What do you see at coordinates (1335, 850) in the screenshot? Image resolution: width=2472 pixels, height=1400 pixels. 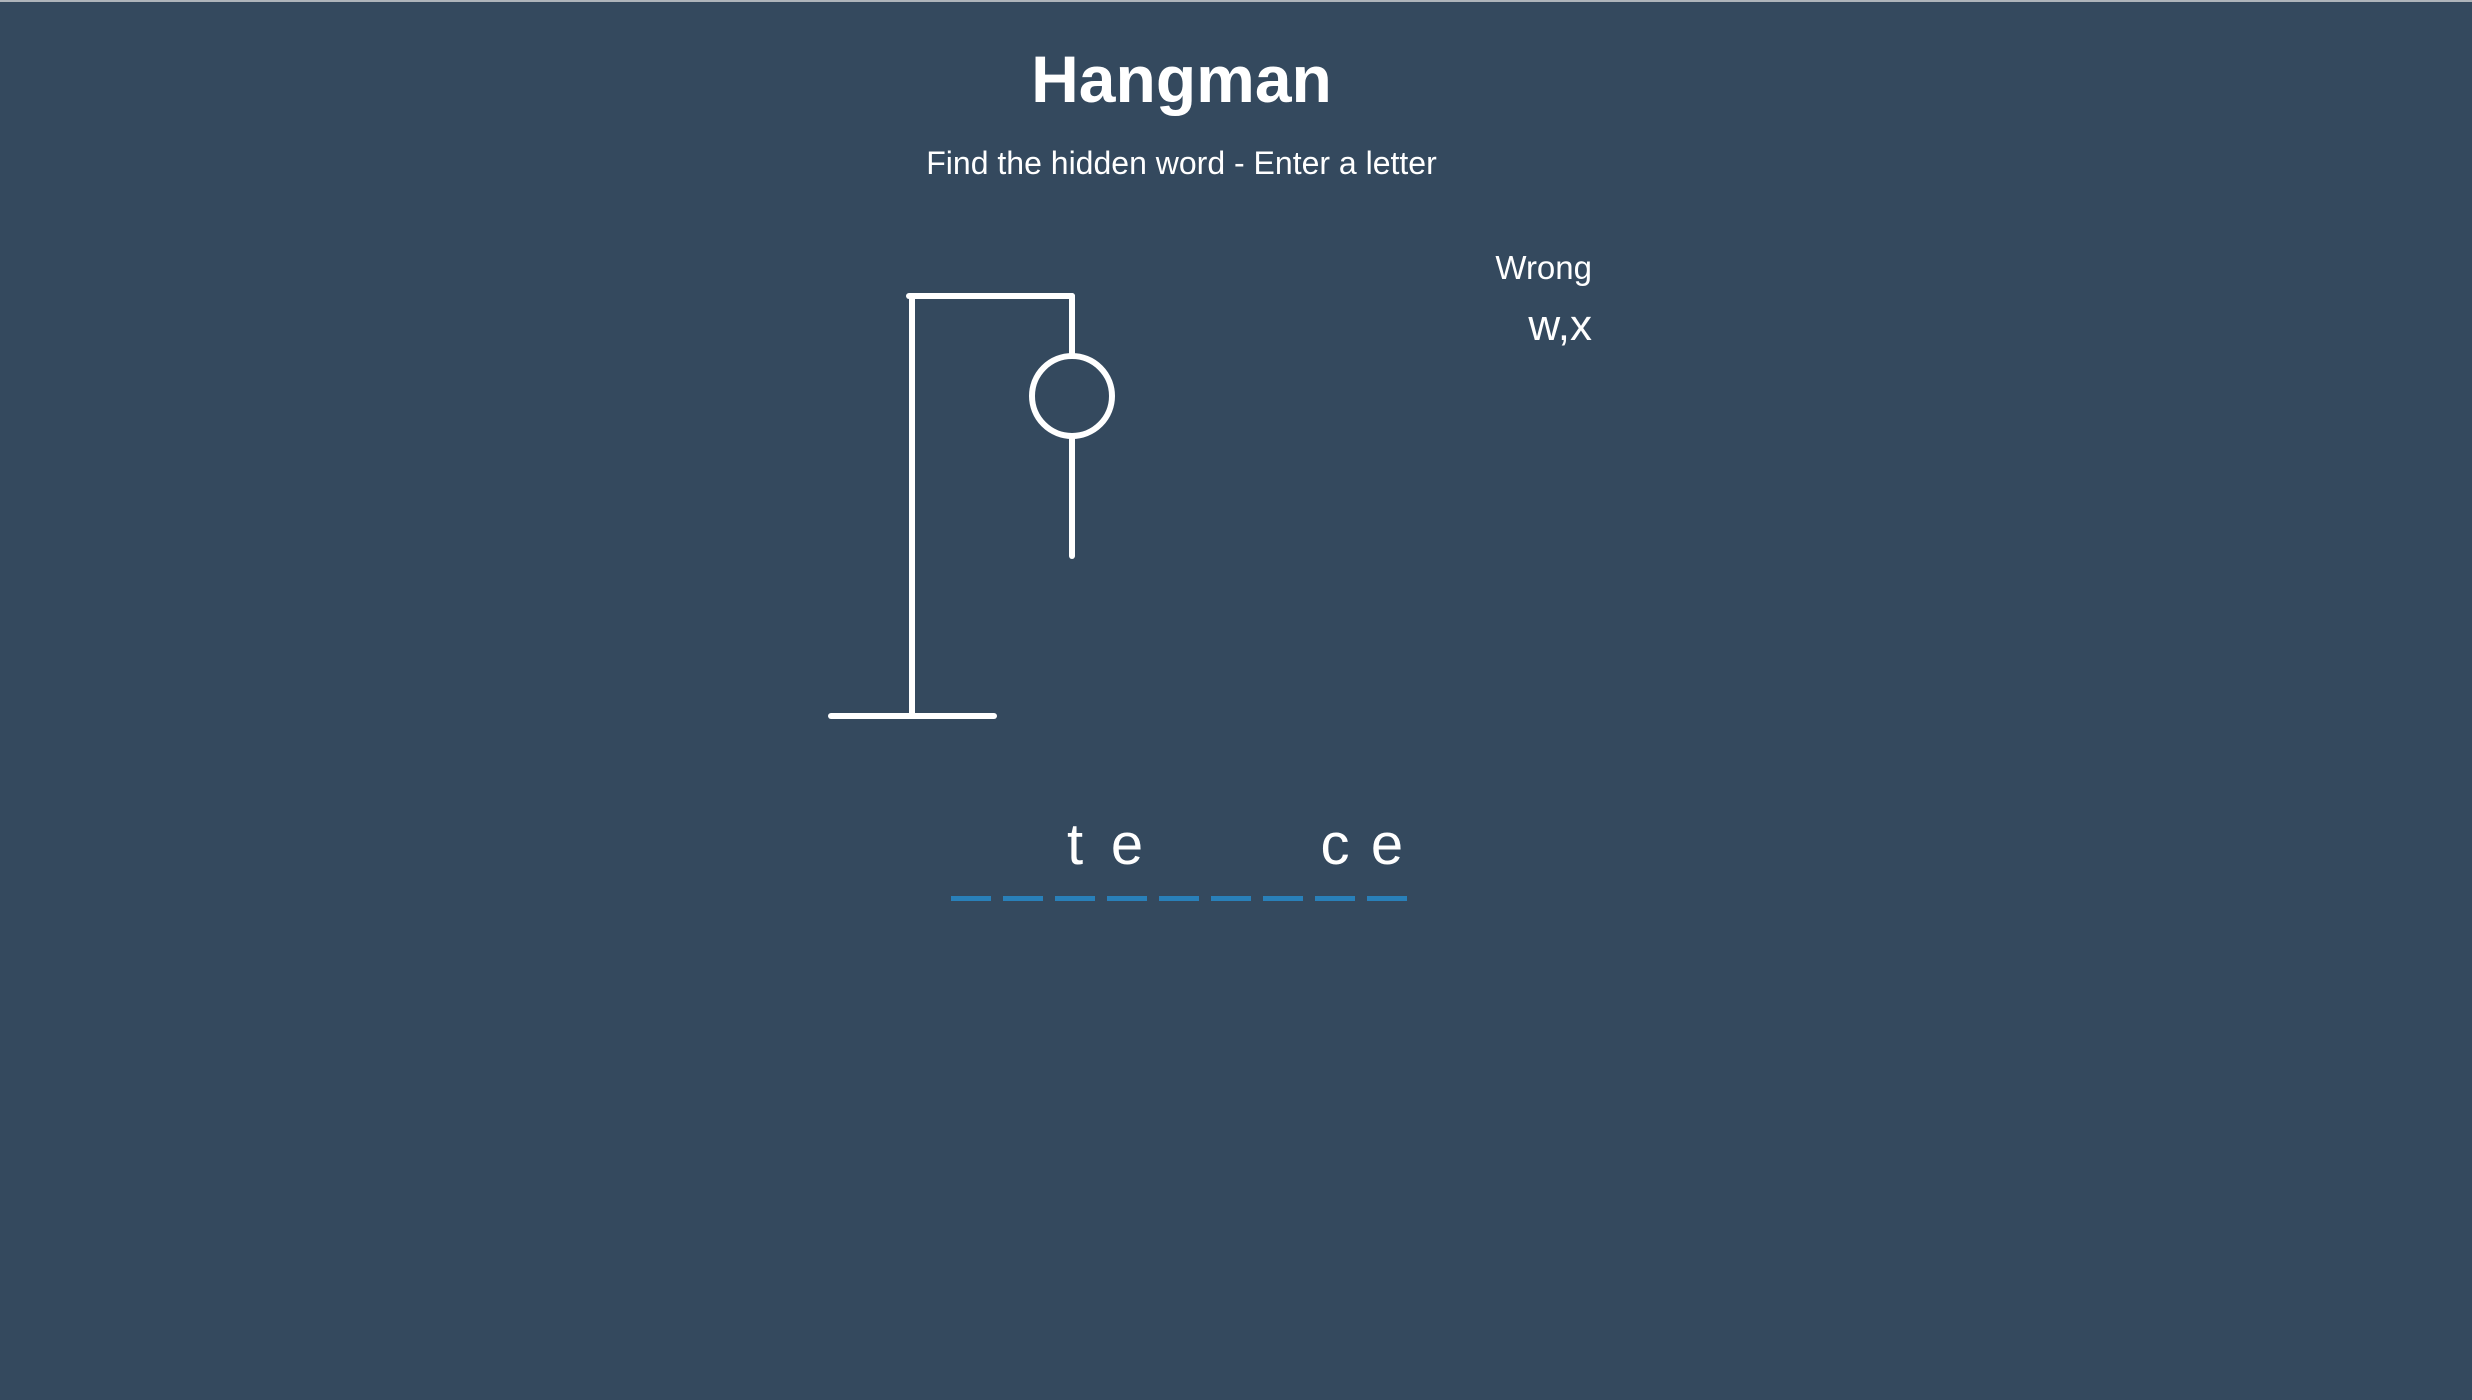 I see `letter-slot: c` at bounding box center [1335, 850].